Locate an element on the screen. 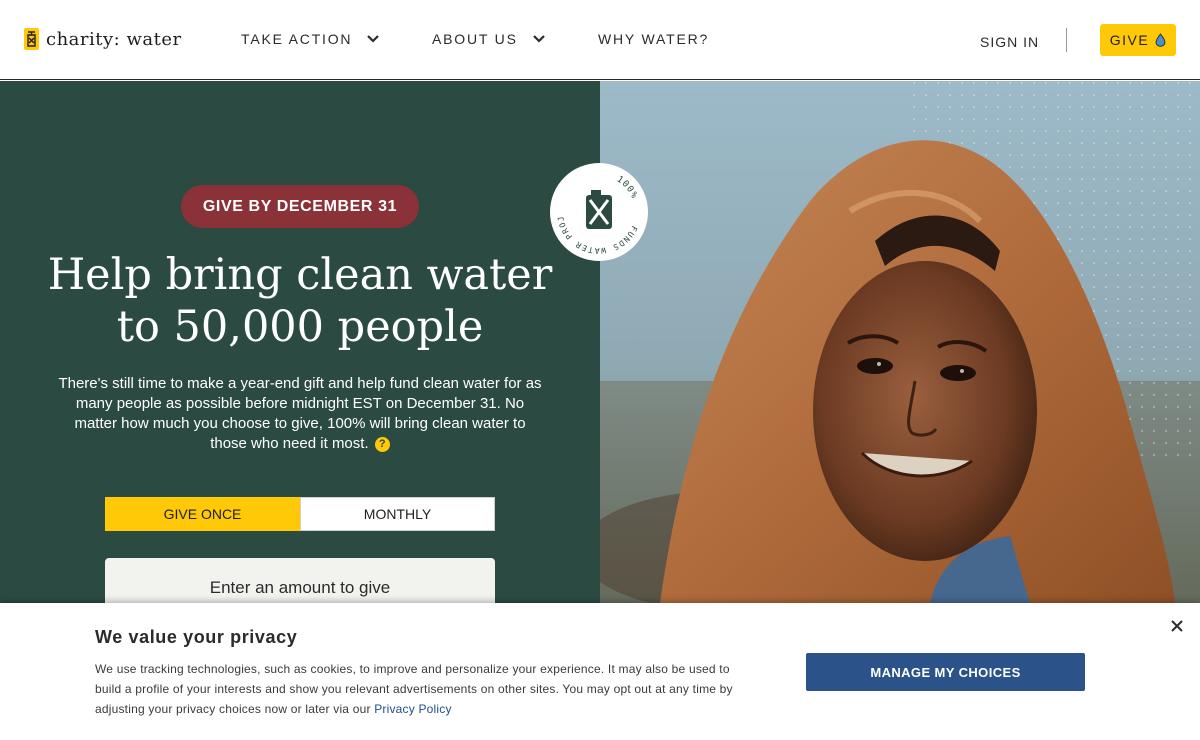  header-divider is located at coordinates (1066, 40).